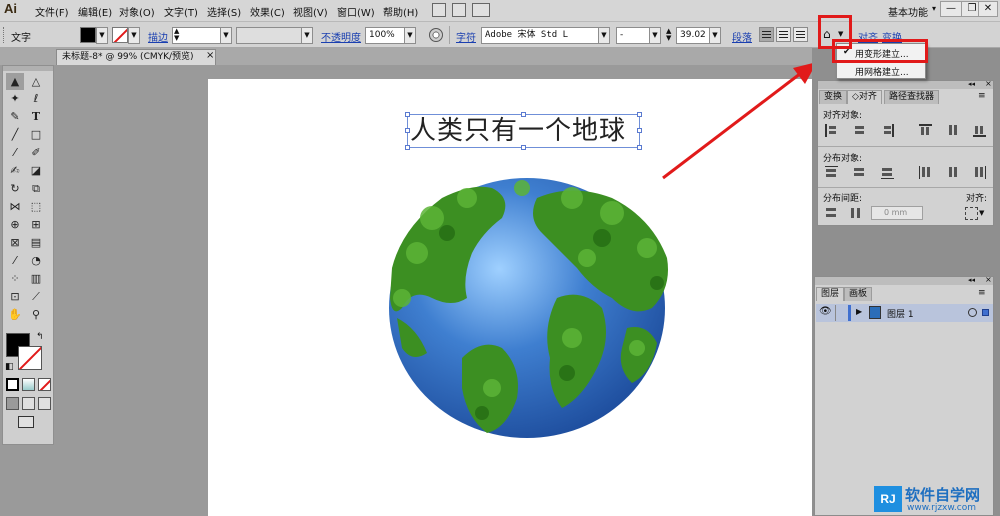  Describe the element at coordinates (36, 134) in the screenshot. I see `rectangle-icon: □` at that location.